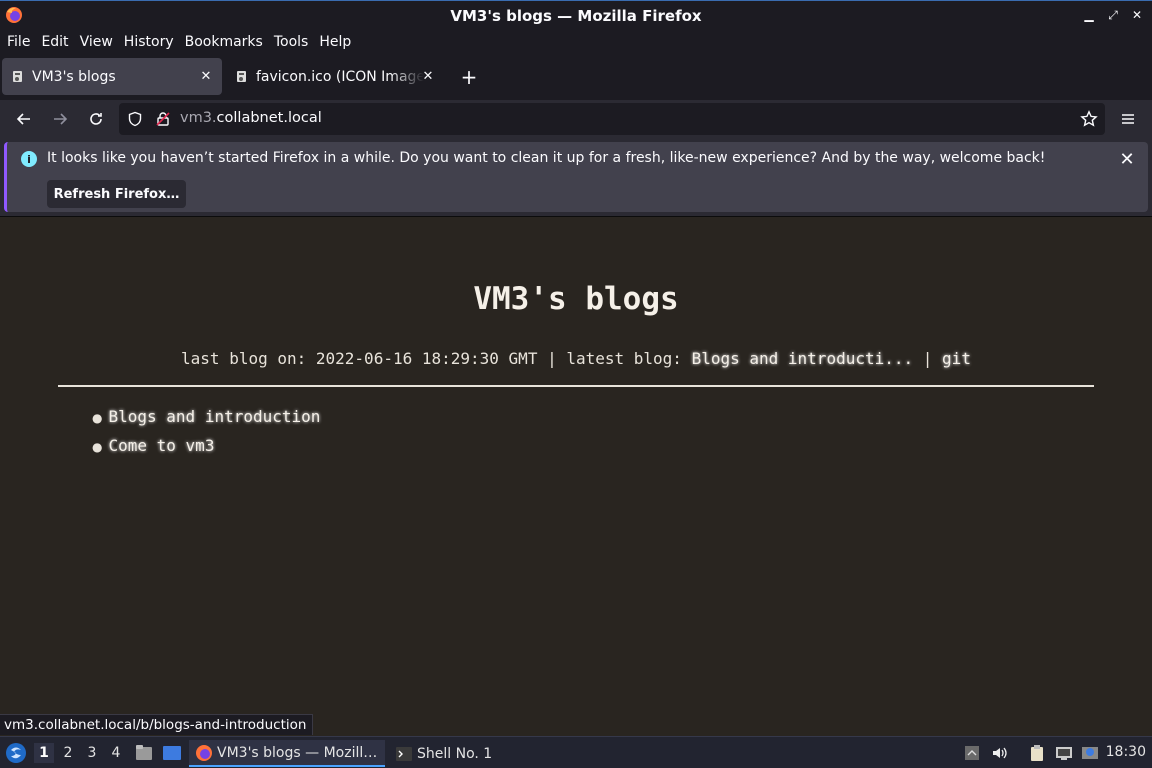  Describe the element at coordinates (92, 753) in the screenshot. I see `workspace-3: 3` at that location.